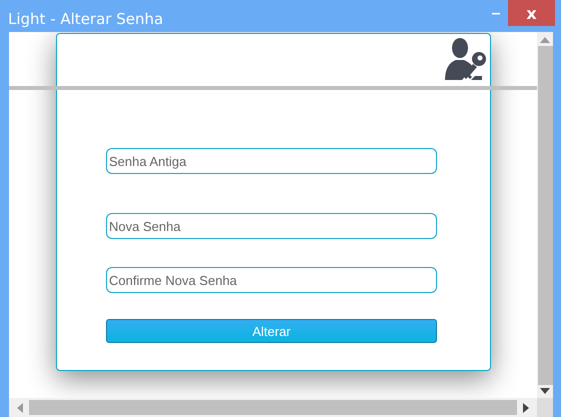 The image size is (561, 417). What do you see at coordinates (271, 280) in the screenshot?
I see `password-field: Confirme Nova Senha` at bounding box center [271, 280].